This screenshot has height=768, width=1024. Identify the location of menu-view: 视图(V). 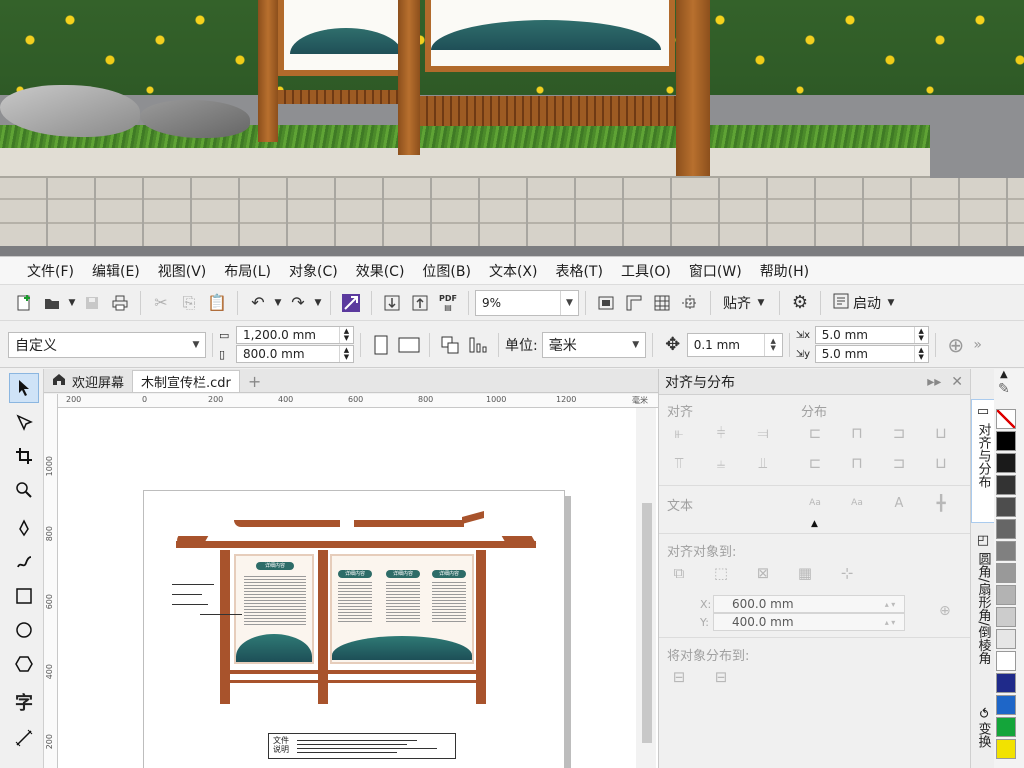
(182, 271).